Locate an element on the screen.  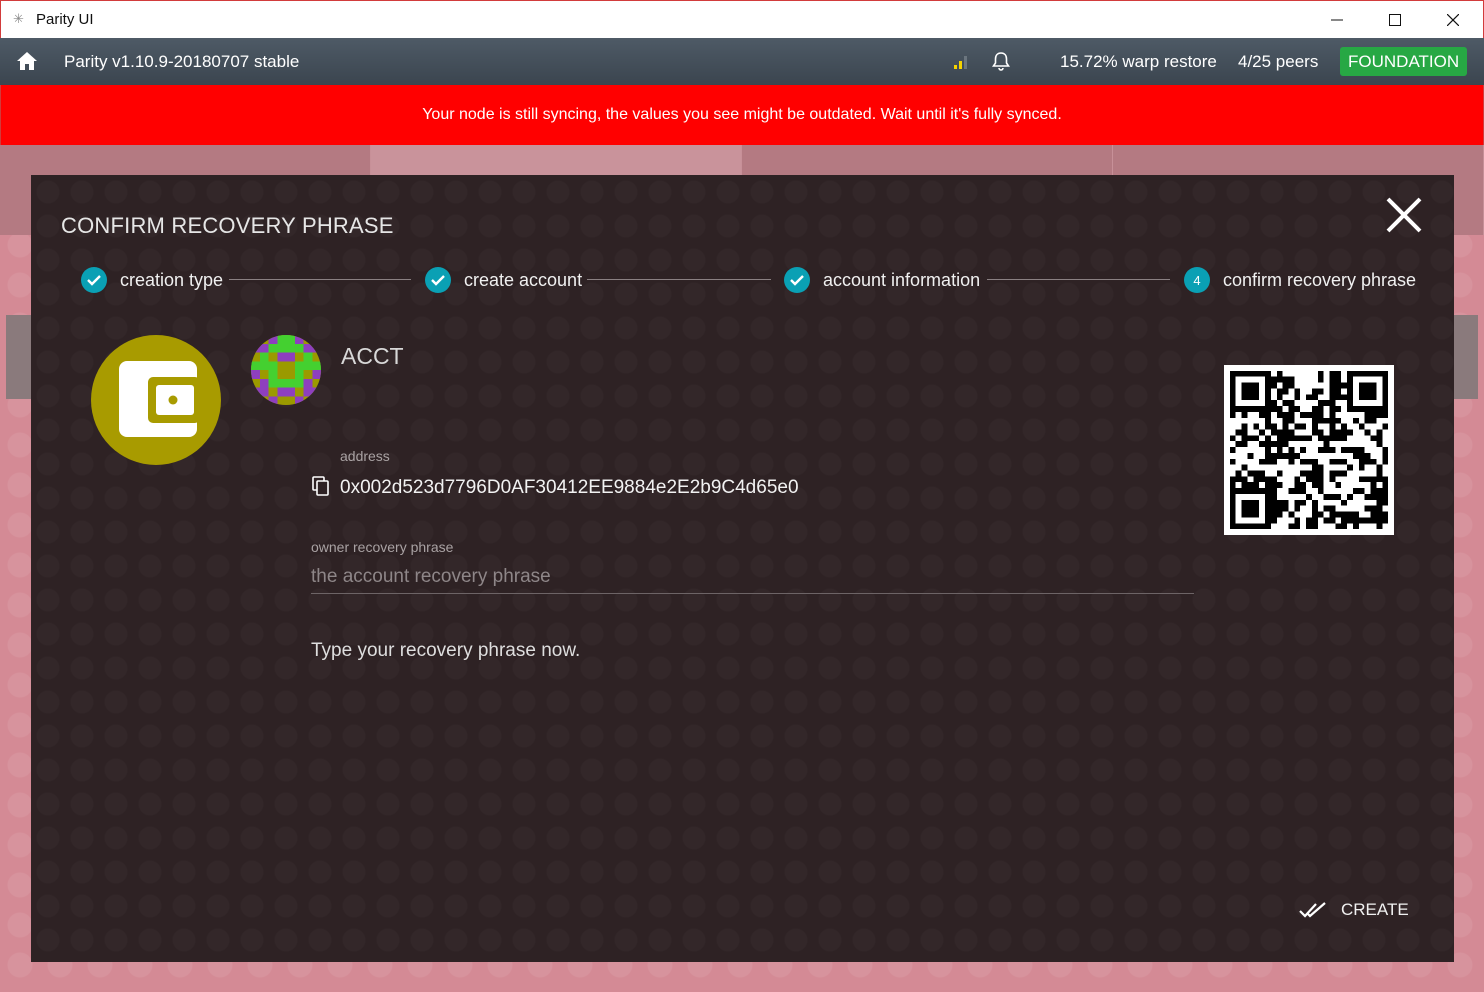
step-confirm-recovery-phrase: 4 confirm recovery phrase is located at coordinates (1300, 280).